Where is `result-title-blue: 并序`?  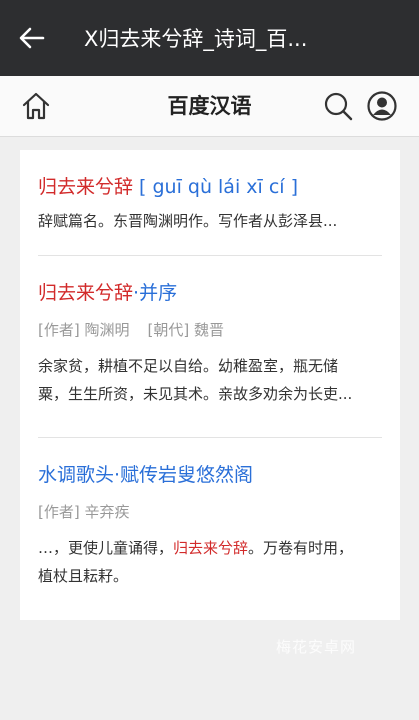 result-title-blue: 并序 is located at coordinates (158, 293).